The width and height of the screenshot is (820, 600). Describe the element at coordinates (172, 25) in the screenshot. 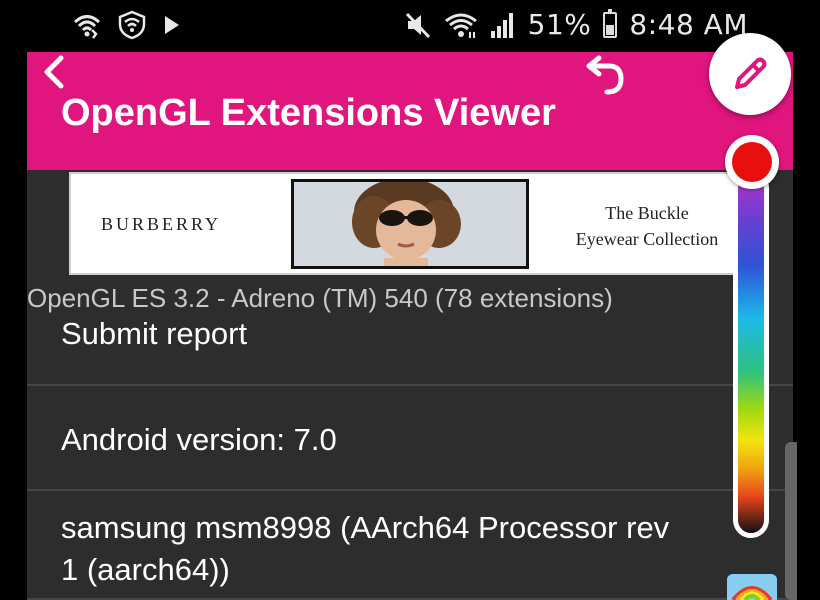

I see `play-store-icon` at that location.